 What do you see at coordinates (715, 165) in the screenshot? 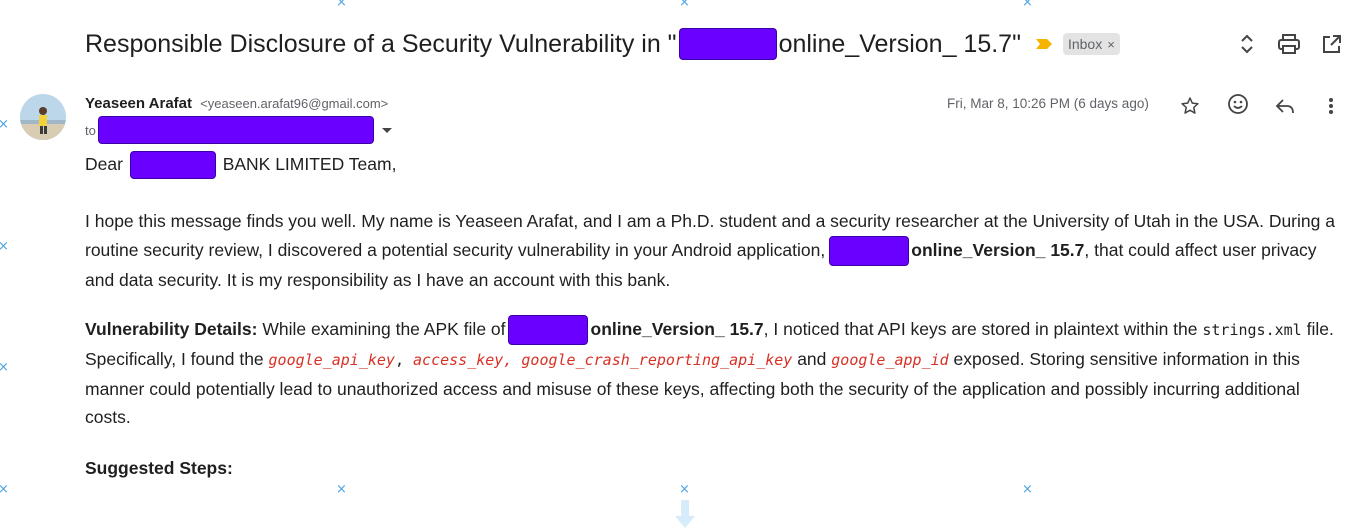
I see `greeting: Dear BANK LIMITED Team,` at bounding box center [715, 165].